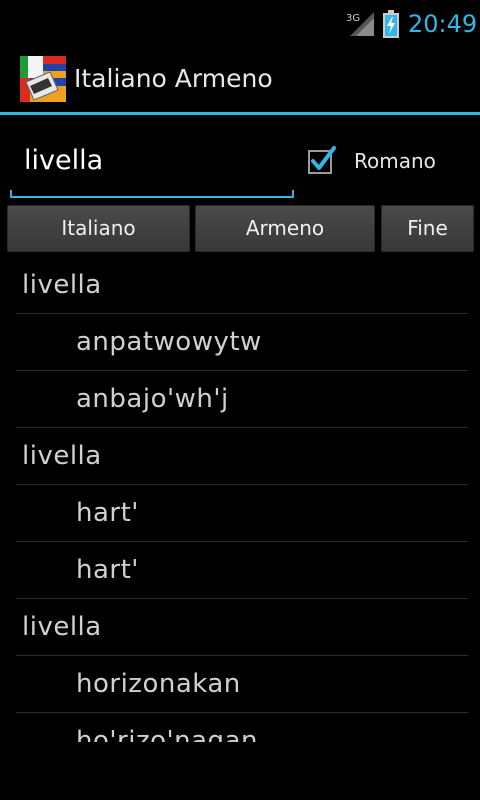 The width and height of the screenshot is (480, 800). What do you see at coordinates (395, 161) in the screenshot?
I see `romano-label: Romano` at bounding box center [395, 161].